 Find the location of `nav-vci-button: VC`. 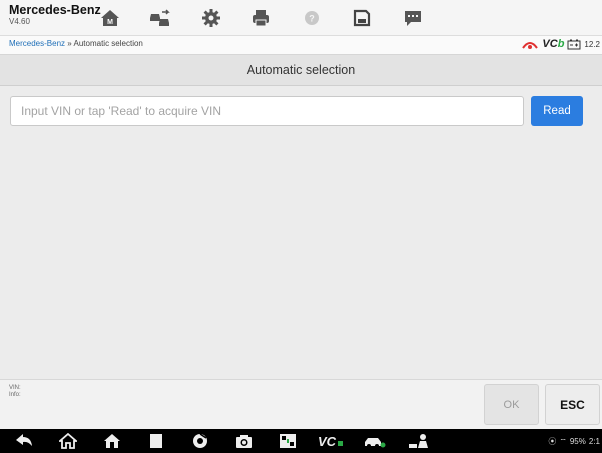

nav-vci-button: VC is located at coordinates (331, 441).